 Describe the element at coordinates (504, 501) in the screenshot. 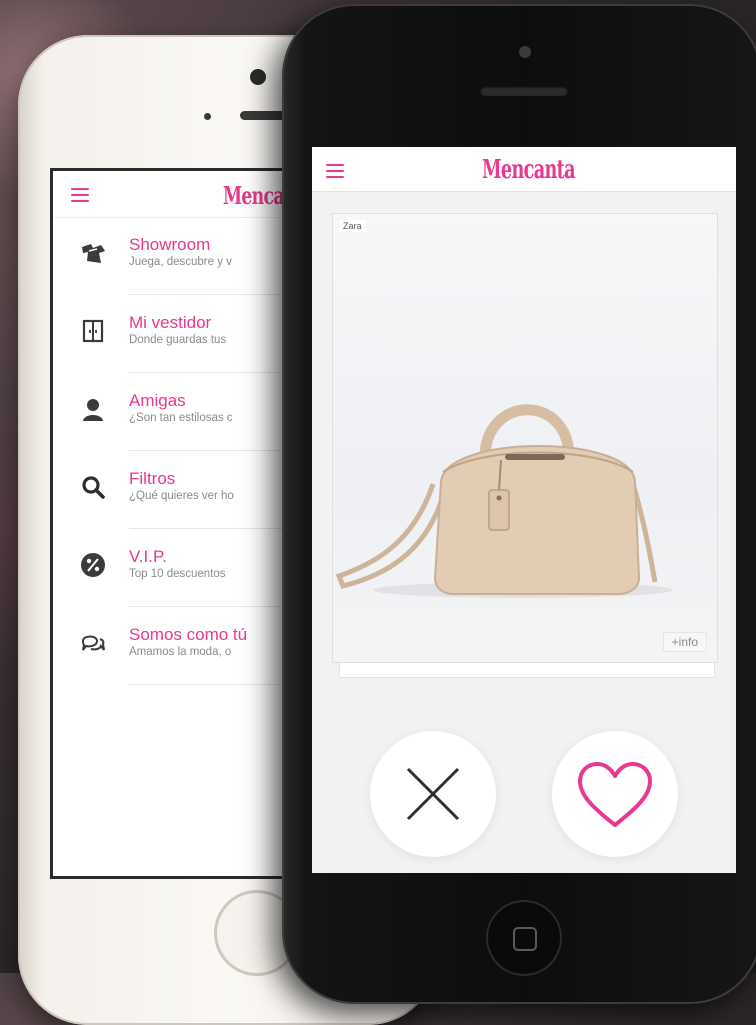

I see `handbag-image` at that location.